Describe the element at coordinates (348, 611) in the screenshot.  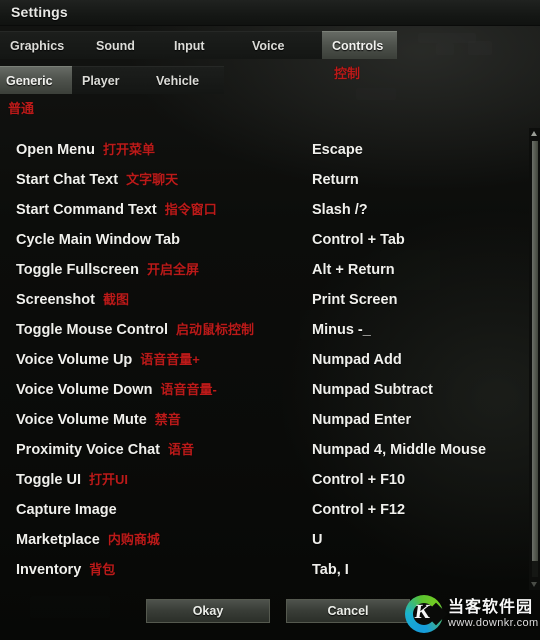
I see `cancel-button: Cancel` at that location.